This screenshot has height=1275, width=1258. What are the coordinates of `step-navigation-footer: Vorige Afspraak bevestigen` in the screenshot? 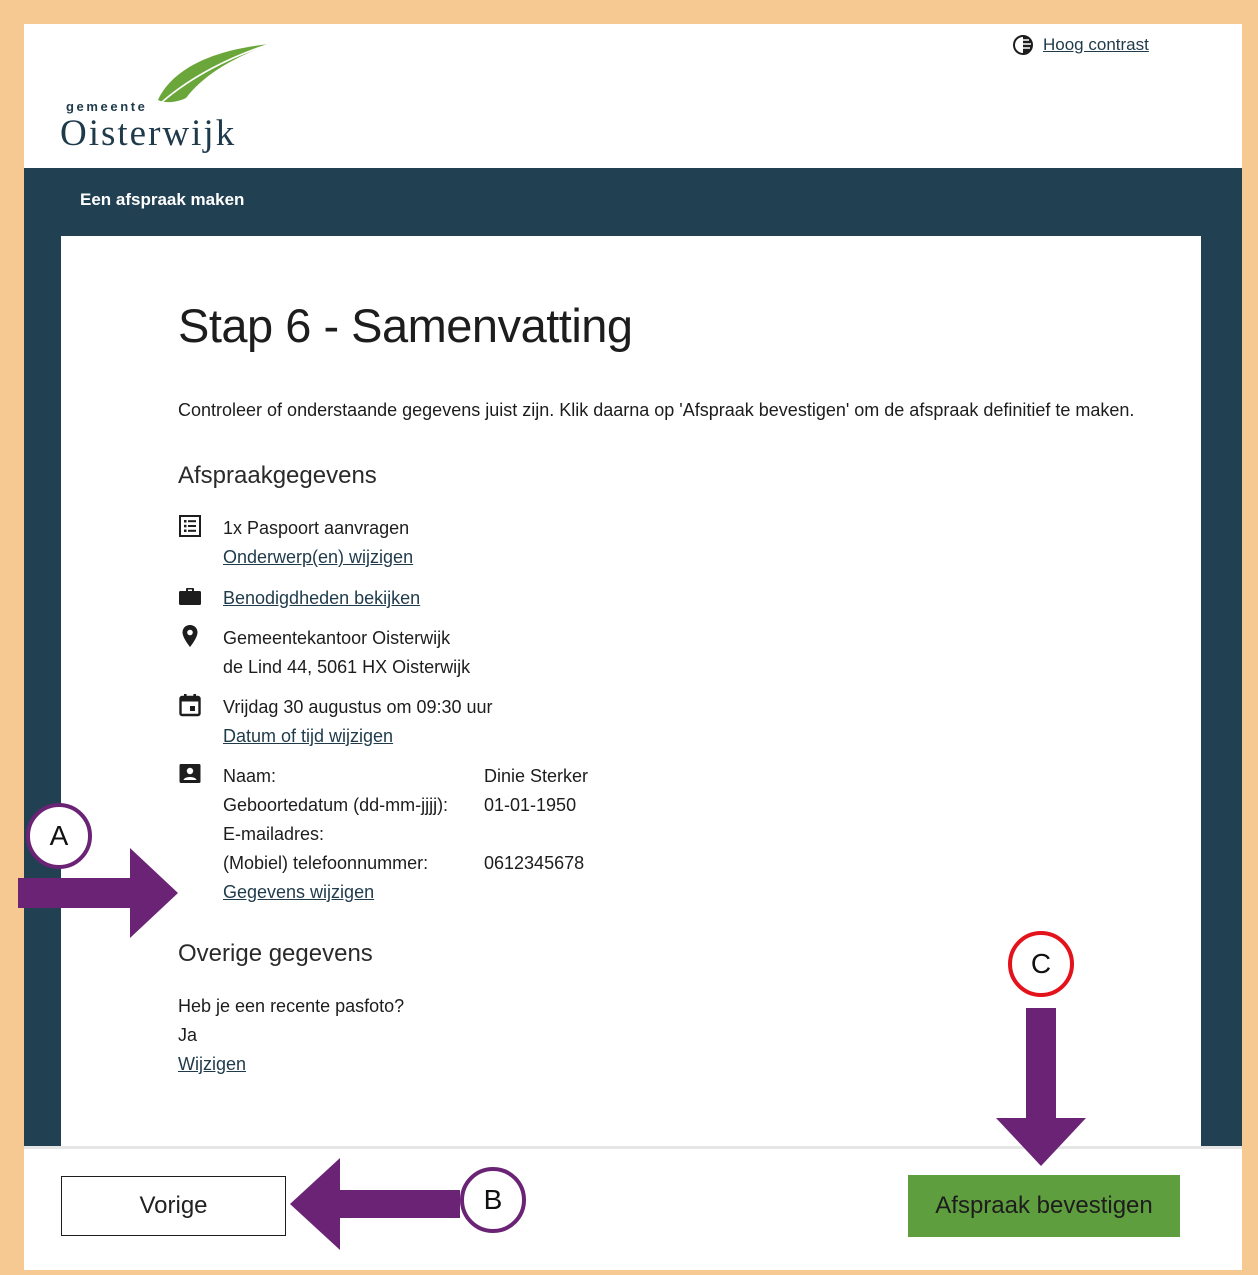 It's located at (633, 1208).